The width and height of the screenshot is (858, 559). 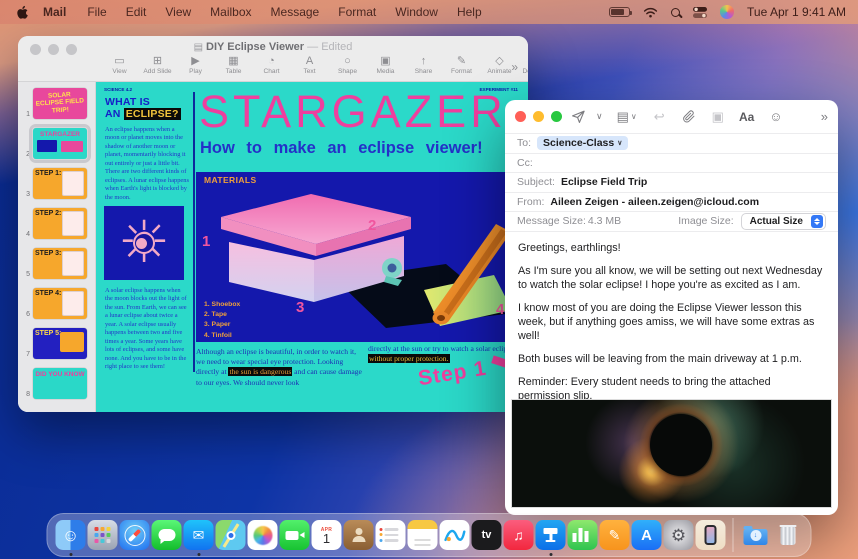 What do you see at coordinates (824, 116) in the screenshot?
I see `mail-toolbar-overflow-icon: »` at bounding box center [824, 116].